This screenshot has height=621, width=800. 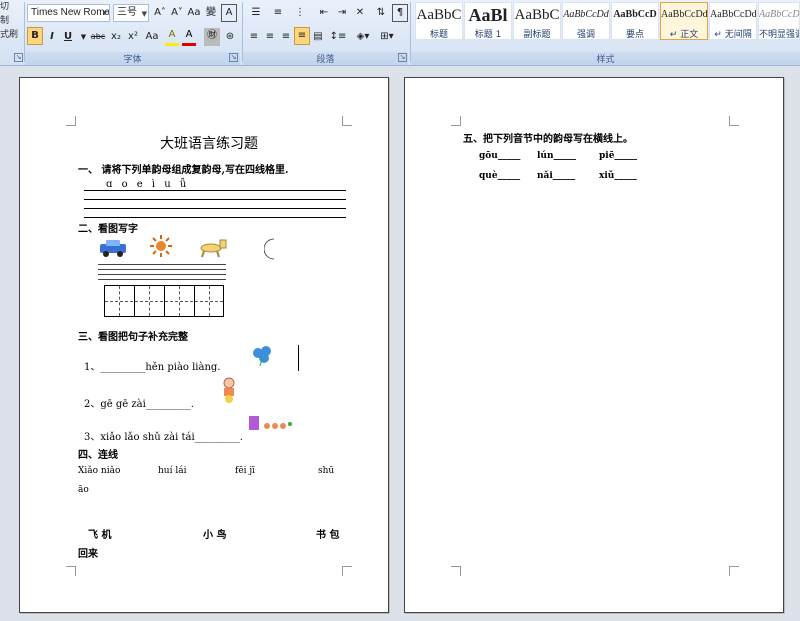 I want to click on text-cursor, so click(x=298, y=358).